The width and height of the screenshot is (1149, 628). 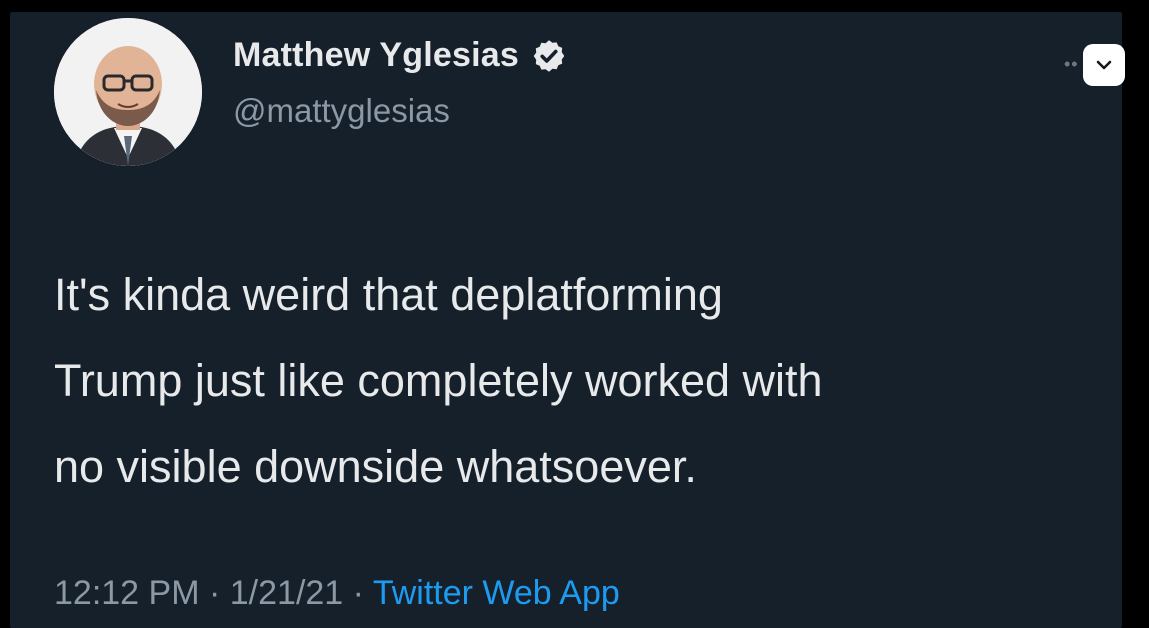 I want to click on author-name-row: Matthew Yglesias, so click(x=400, y=55).